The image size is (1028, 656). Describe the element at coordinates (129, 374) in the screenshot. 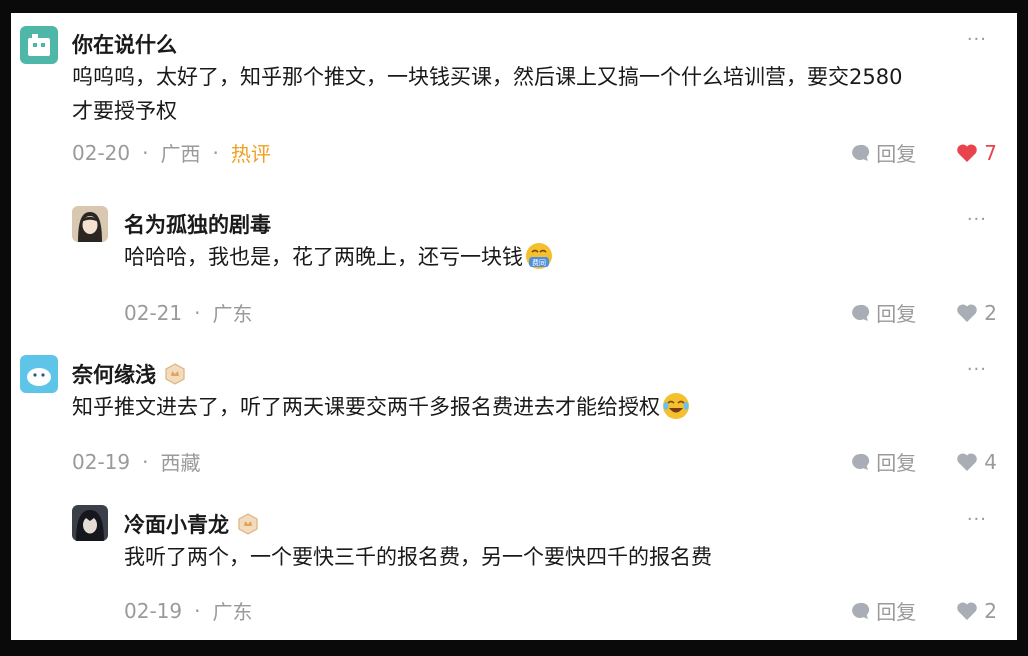

I see `username: 奈何缘浅` at that location.